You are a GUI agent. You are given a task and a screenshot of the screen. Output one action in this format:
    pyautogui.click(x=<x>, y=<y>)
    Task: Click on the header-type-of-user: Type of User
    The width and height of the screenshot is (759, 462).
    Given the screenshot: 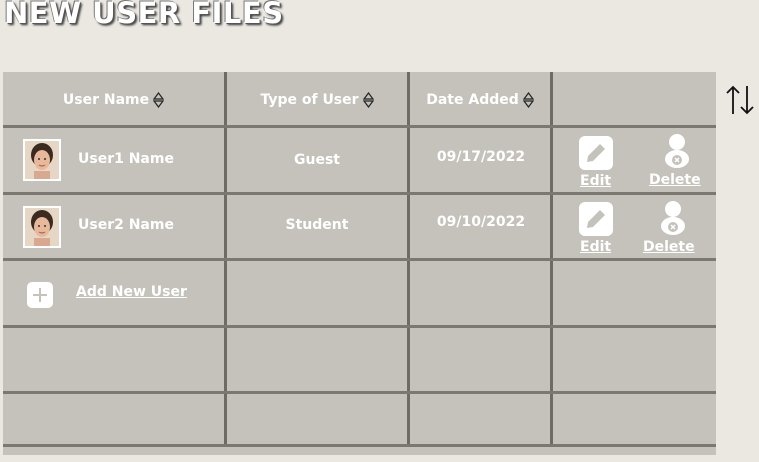 What is the action you would take?
    pyautogui.click(x=317, y=100)
    